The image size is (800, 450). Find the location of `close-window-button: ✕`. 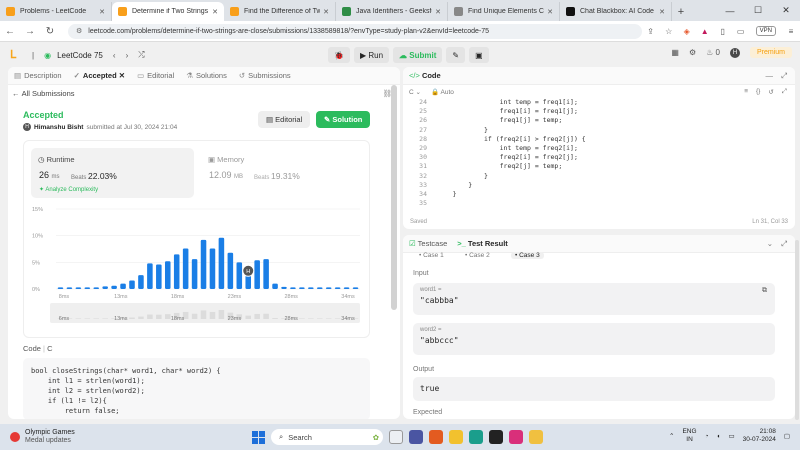

close-window-button: ✕ is located at coordinates (786, 10).